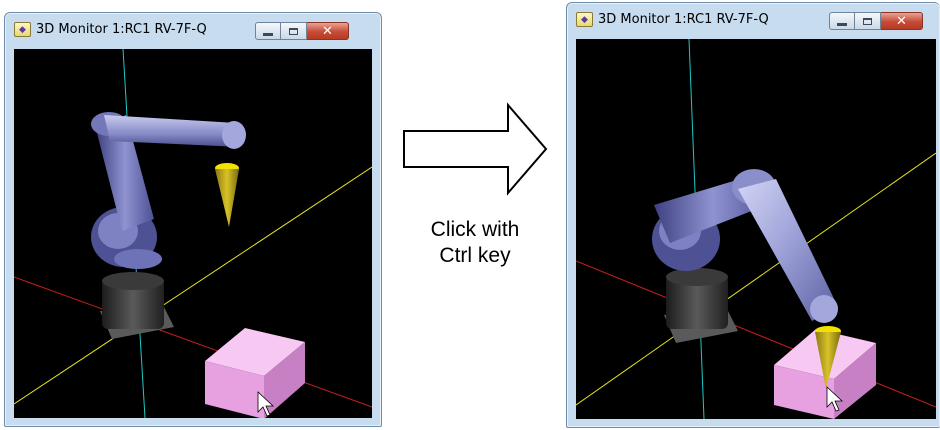 The width and height of the screenshot is (940, 430). What do you see at coordinates (475, 255) in the screenshot?
I see `caption-line-2: Ctrl key` at bounding box center [475, 255].